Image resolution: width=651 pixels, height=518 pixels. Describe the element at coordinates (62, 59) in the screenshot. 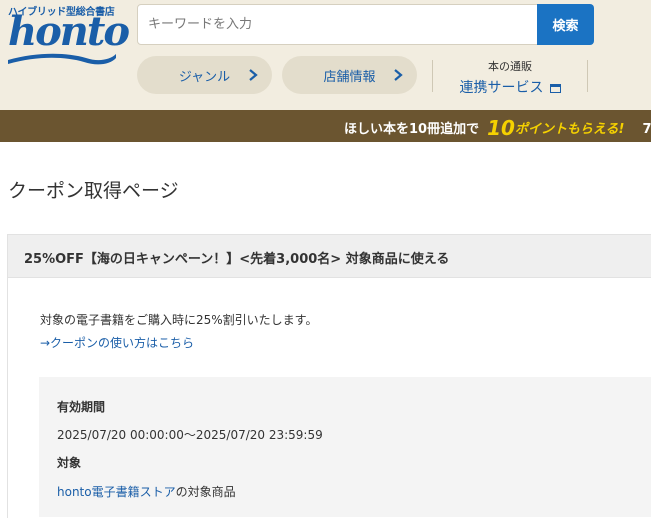

I see `logo-swoosh-icon` at that location.